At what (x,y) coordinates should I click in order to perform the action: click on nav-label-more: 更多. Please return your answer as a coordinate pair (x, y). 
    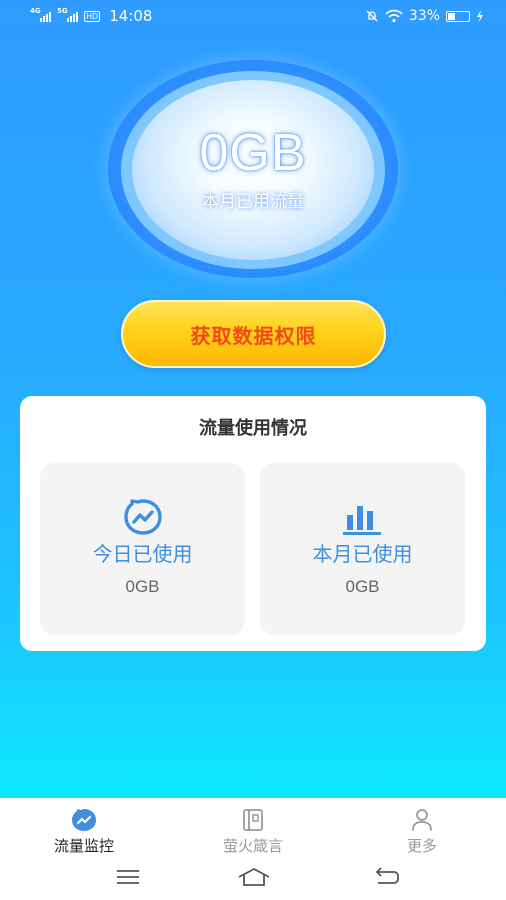
    Looking at the image, I should click on (421, 846).